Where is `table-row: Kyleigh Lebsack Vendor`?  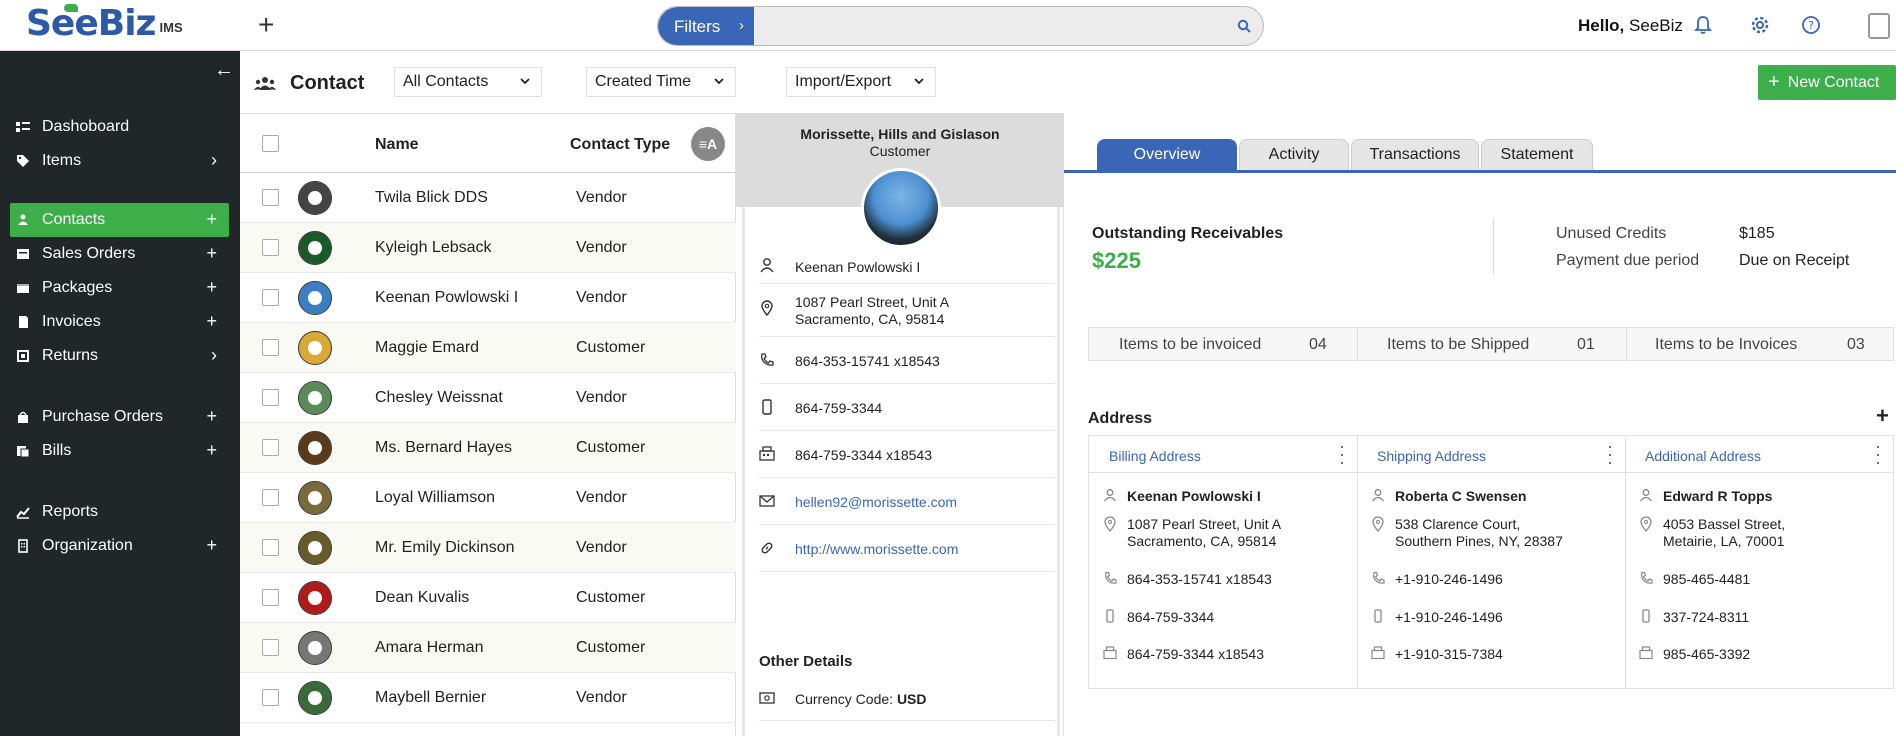 table-row: Kyleigh Lebsack Vendor is located at coordinates (488, 248).